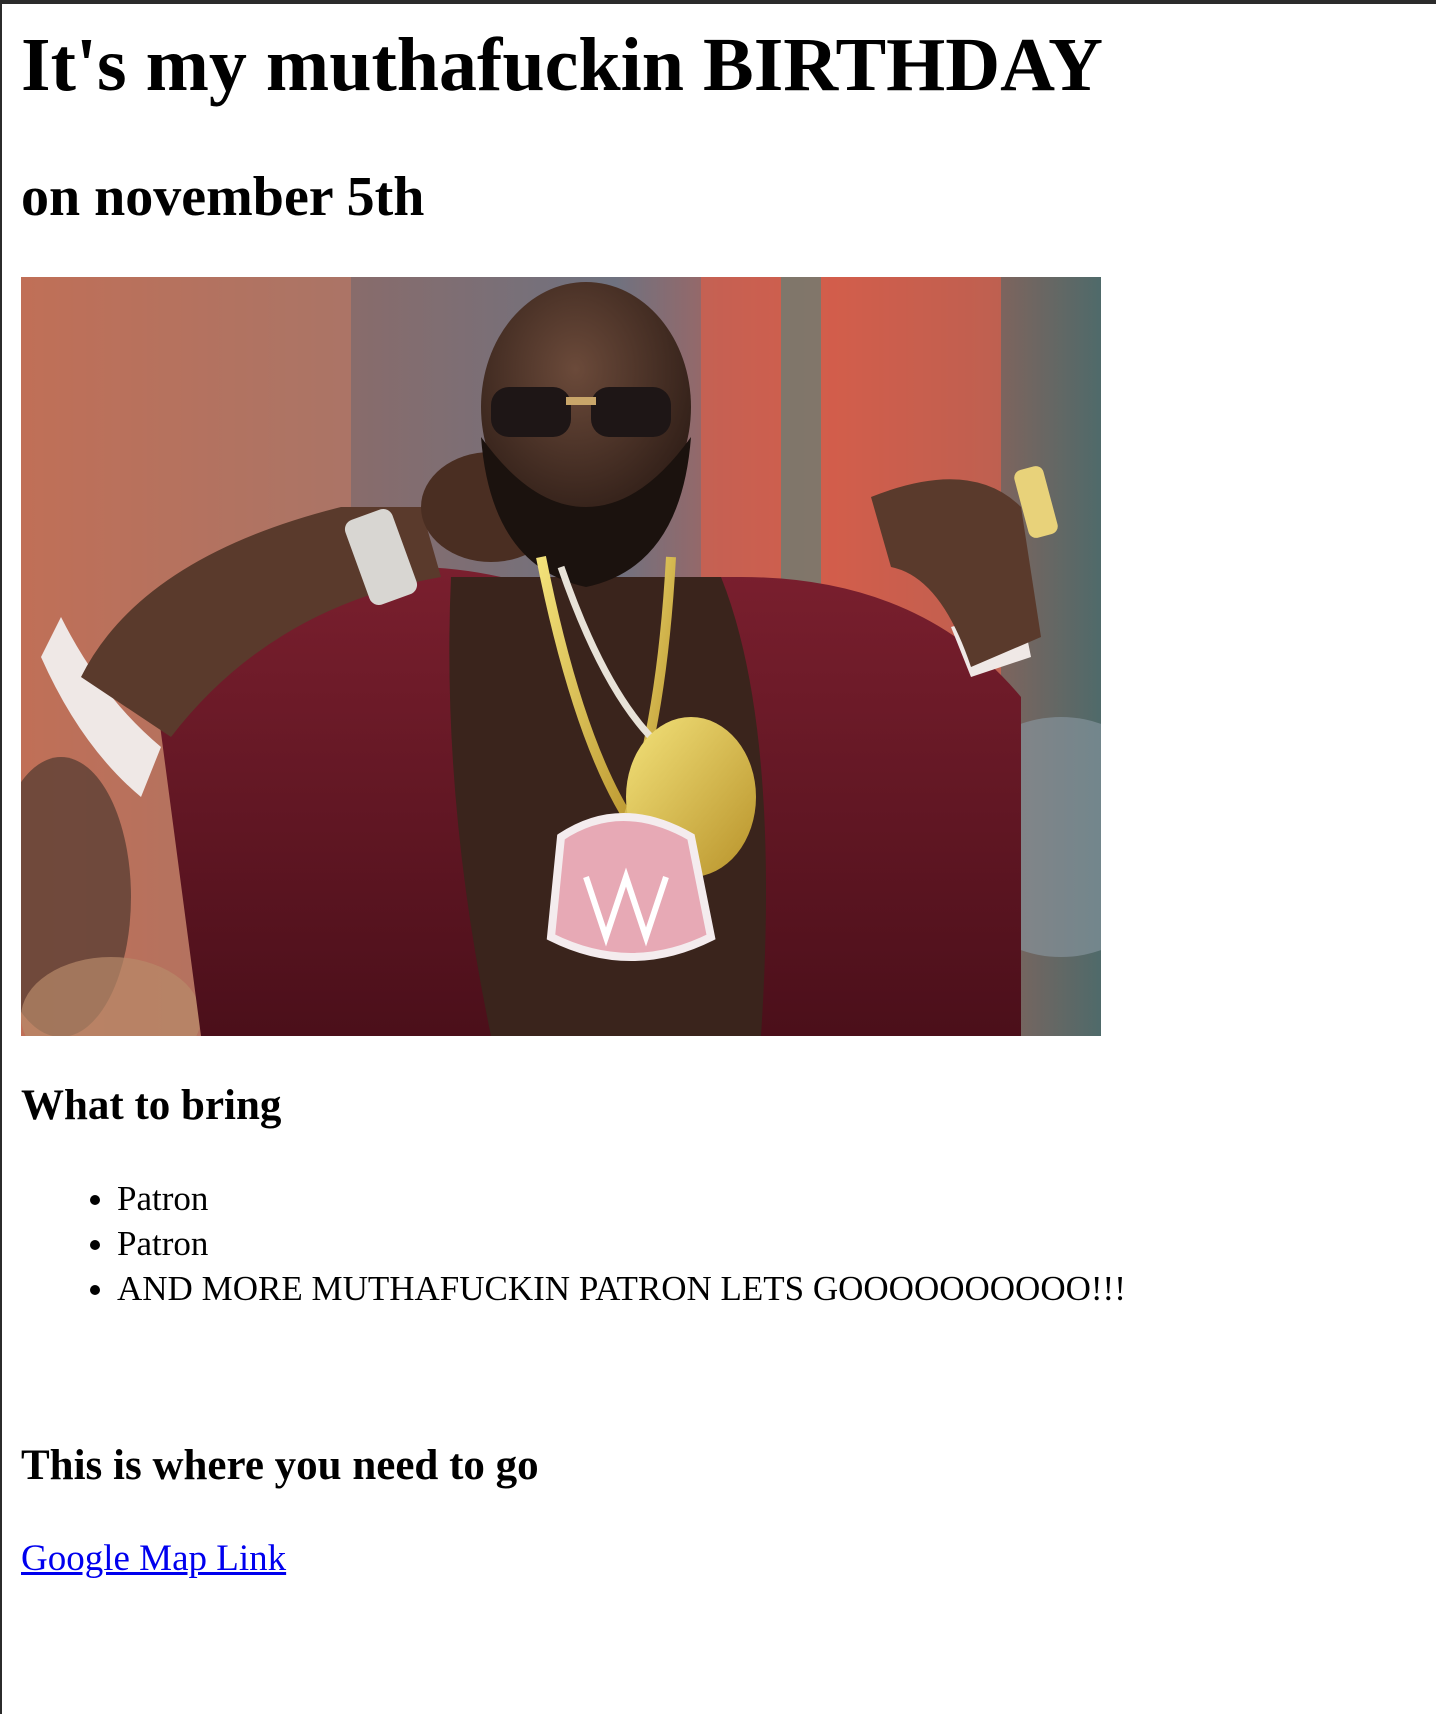 This screenshot has width=1436, height=1714. Describe the element at coordinates (280, 1465) in the screenshot. I see `location-heading: This is where you need to go` at that location.